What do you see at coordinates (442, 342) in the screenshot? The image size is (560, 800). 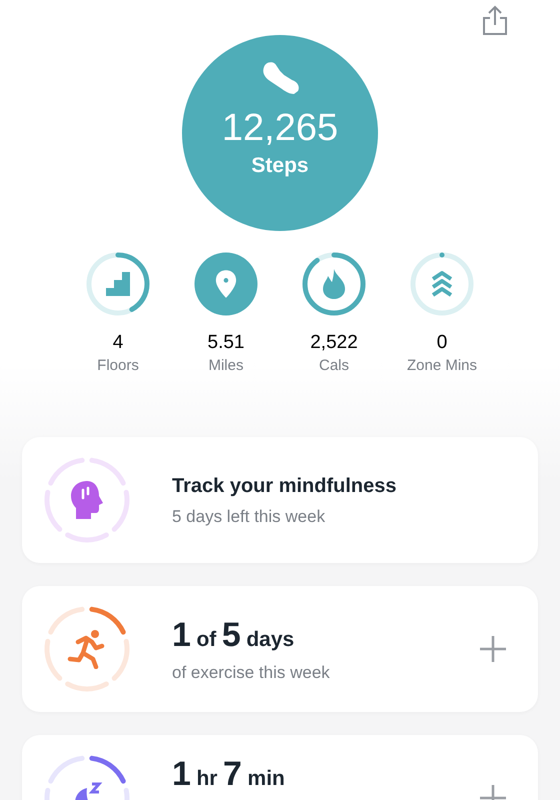 I see `stat-value: 0` at bounding box center [442, 342].